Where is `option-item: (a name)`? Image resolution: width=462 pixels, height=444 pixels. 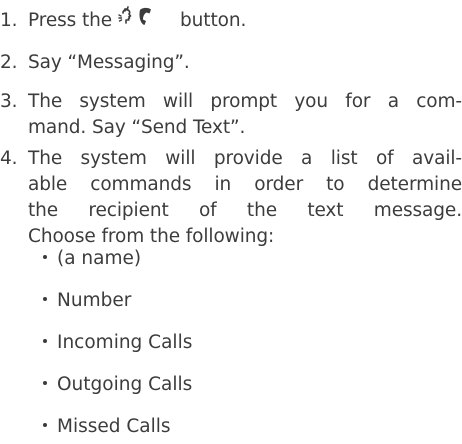
option-item: (a name) is located at coordinates (92, 259).